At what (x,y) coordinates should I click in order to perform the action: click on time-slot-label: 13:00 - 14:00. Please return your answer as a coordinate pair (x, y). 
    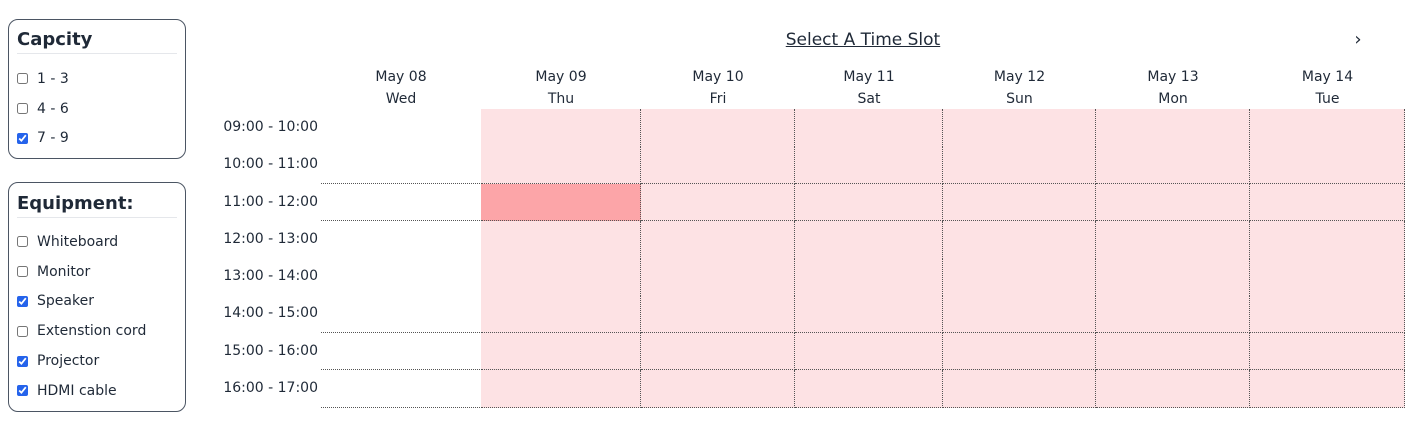
    Looking at the image, I should click on (270, 276).